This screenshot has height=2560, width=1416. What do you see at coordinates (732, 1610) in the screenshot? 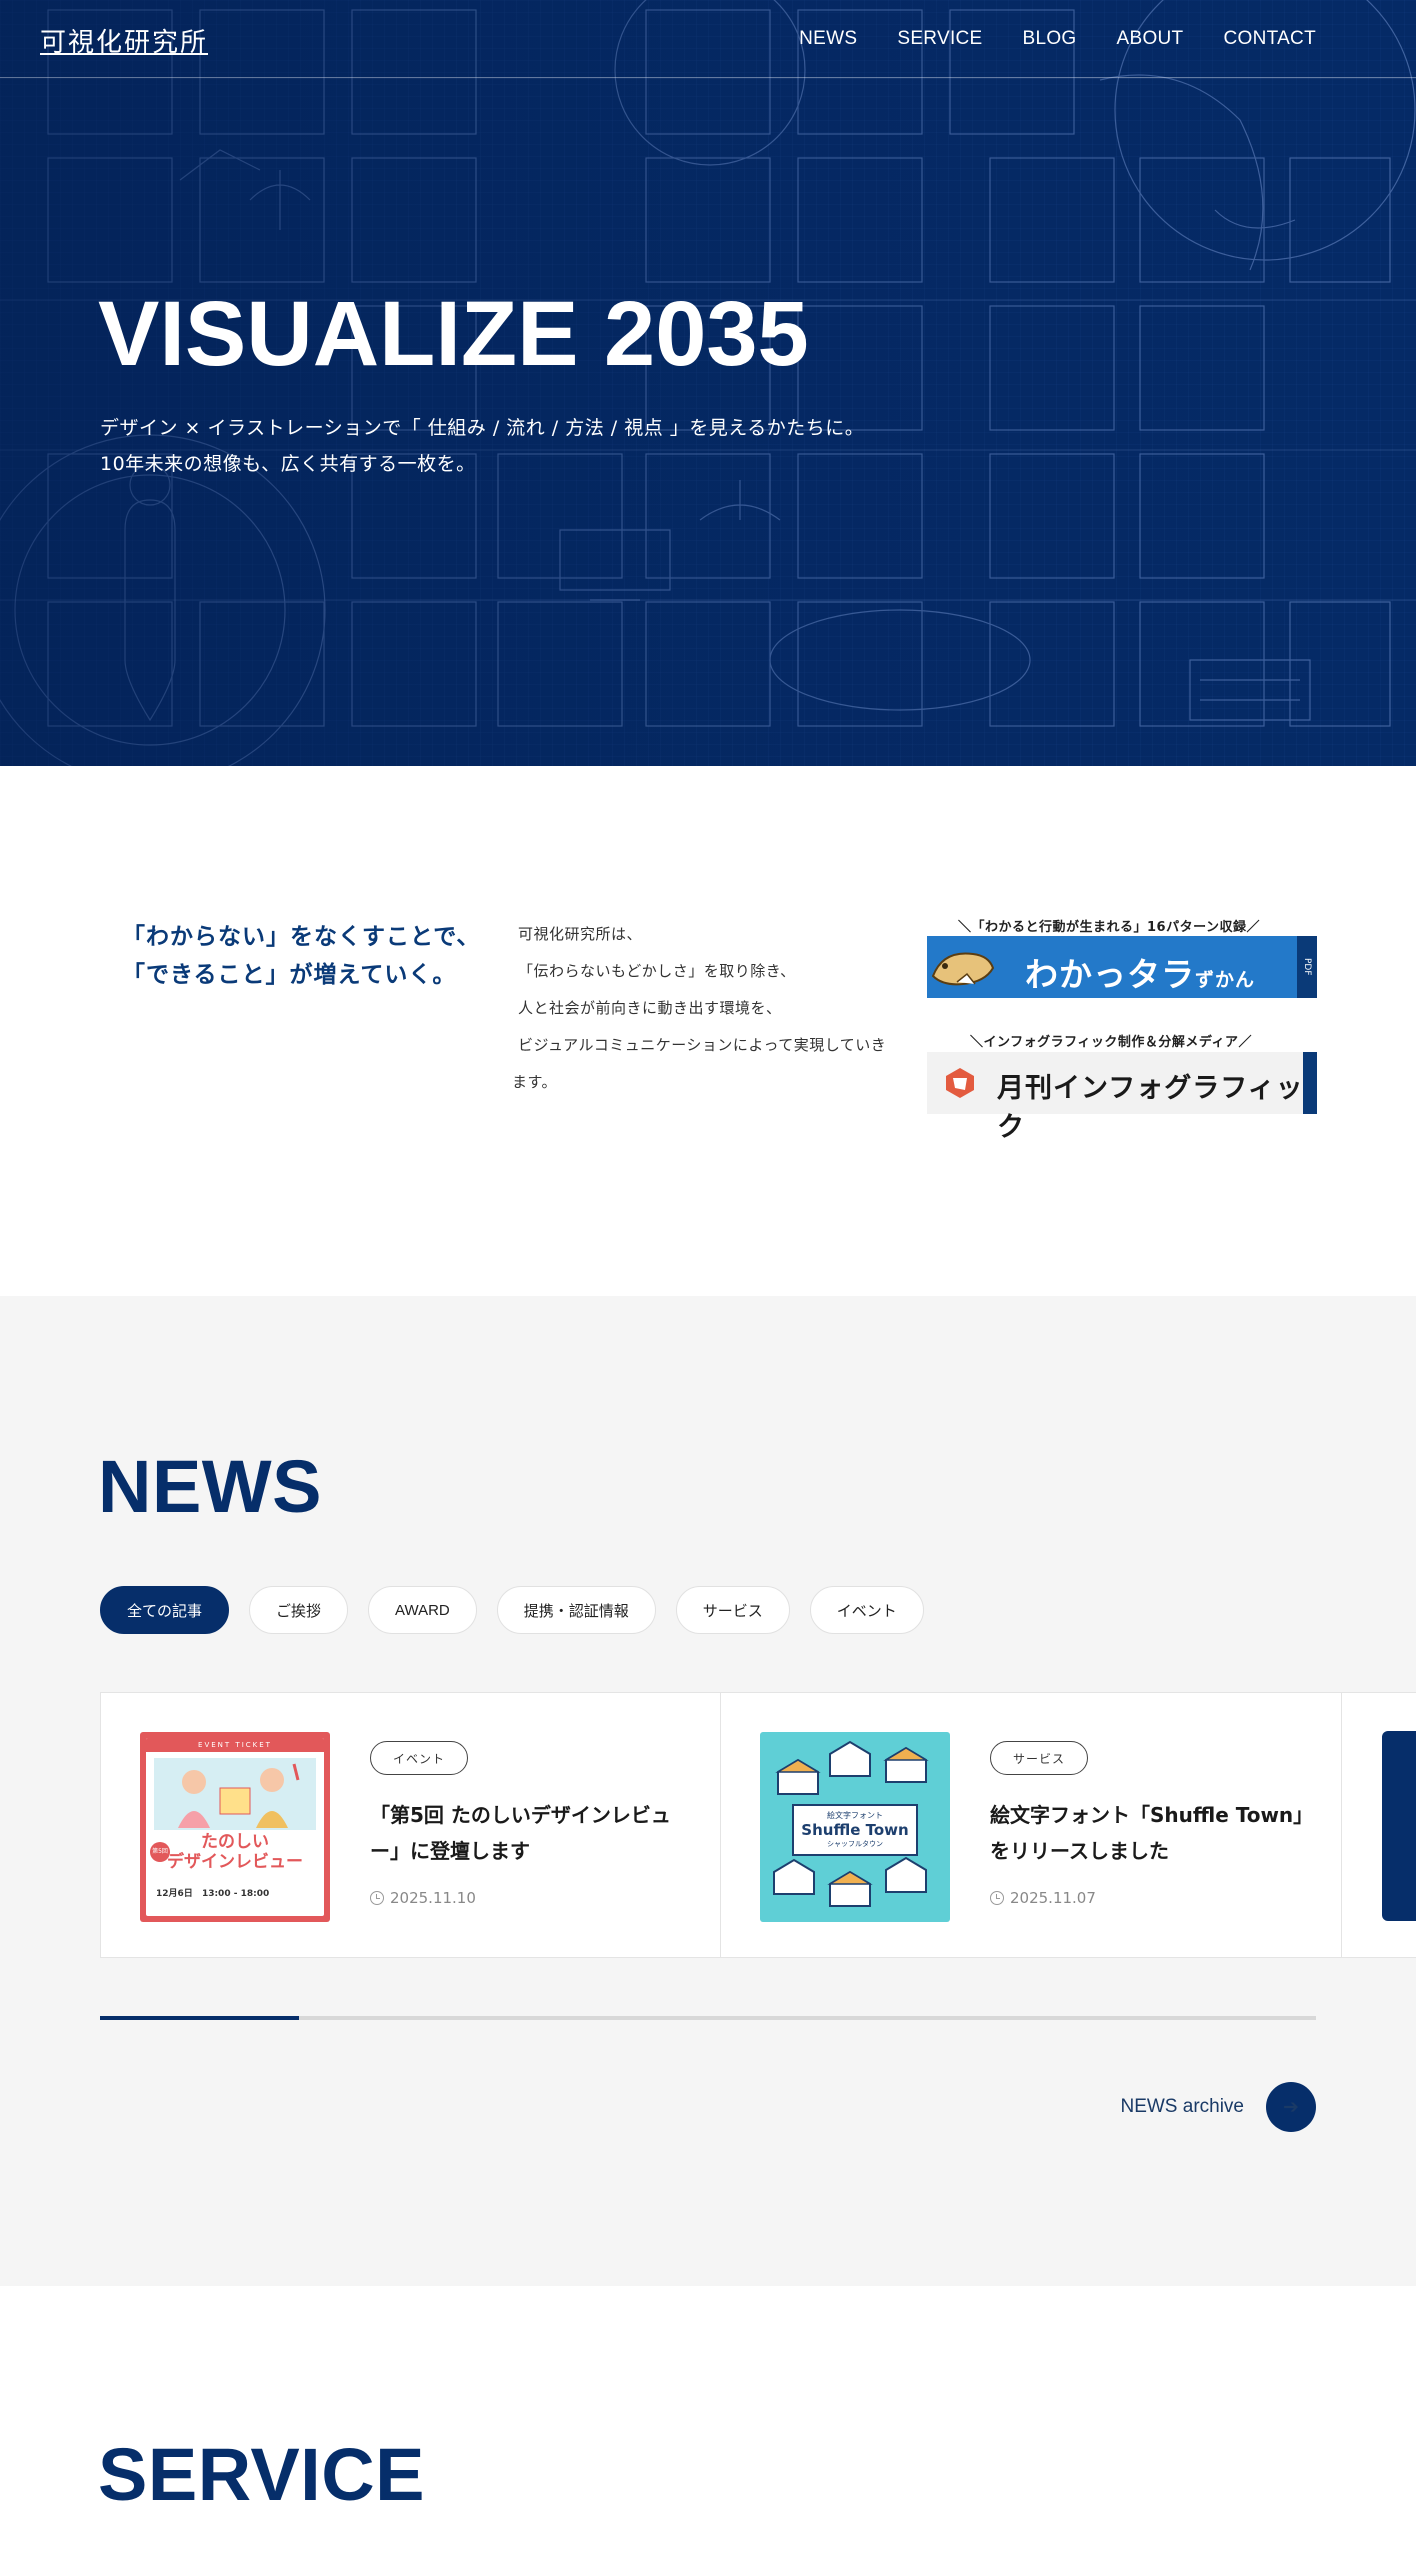
I see `filter-service: サービス` at bounding box center [732, 1610].